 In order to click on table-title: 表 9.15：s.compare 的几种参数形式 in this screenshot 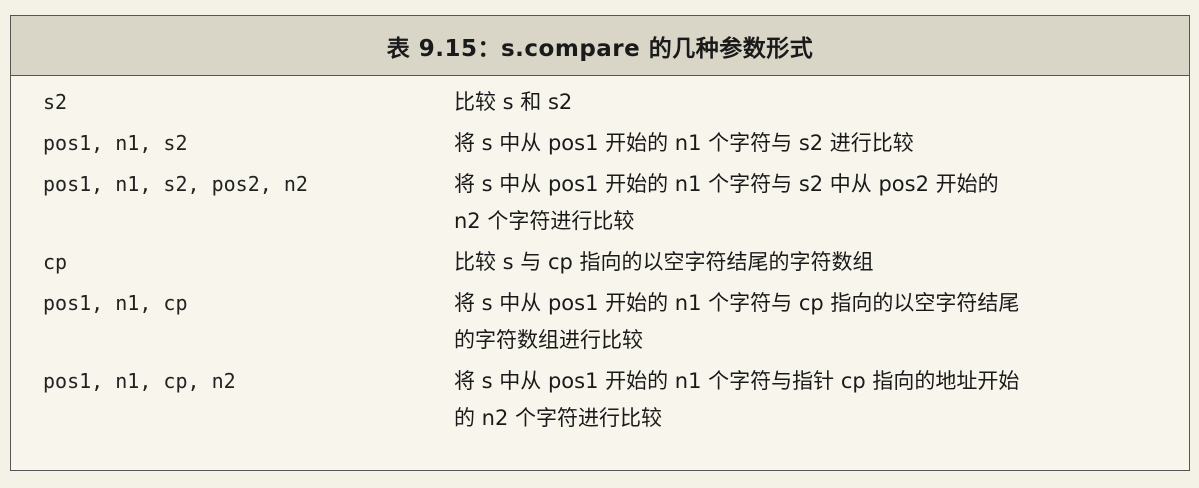, I will do `click(600, 48)`.